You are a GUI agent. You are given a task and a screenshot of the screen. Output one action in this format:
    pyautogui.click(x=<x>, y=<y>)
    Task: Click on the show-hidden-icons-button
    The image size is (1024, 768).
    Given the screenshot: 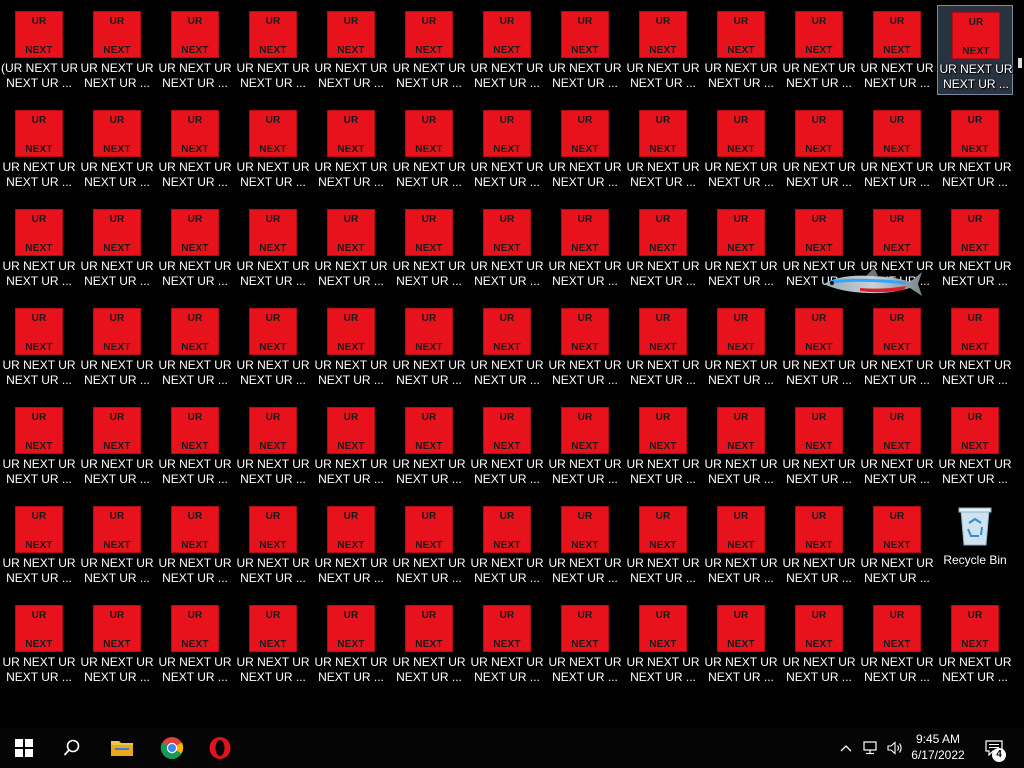 What is the action you would take?
    pyautogui.click(x=846, y=748)
    